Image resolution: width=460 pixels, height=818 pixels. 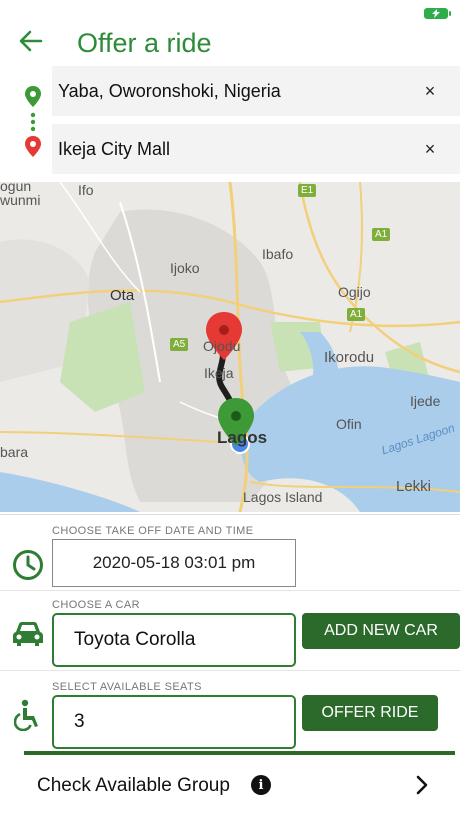 I want to click on status-bar, so click(x=230, y=12).